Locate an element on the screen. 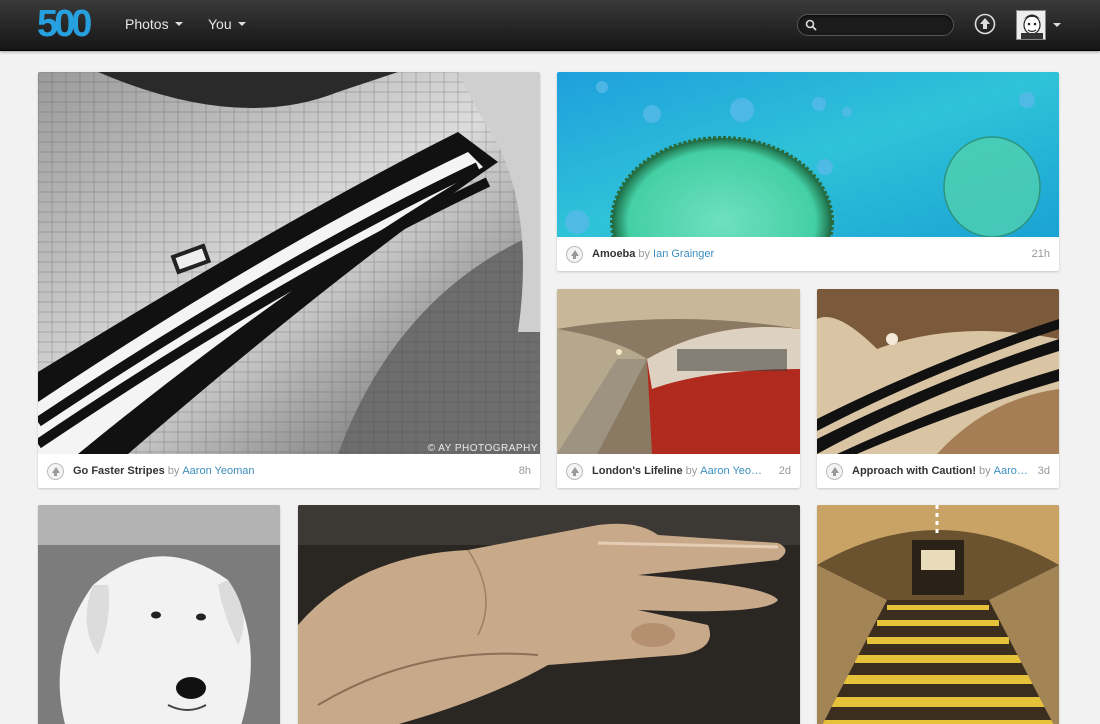 This screenshot has height=724, width=1100. photo-age: 8h is located at coordinates (524, 471).